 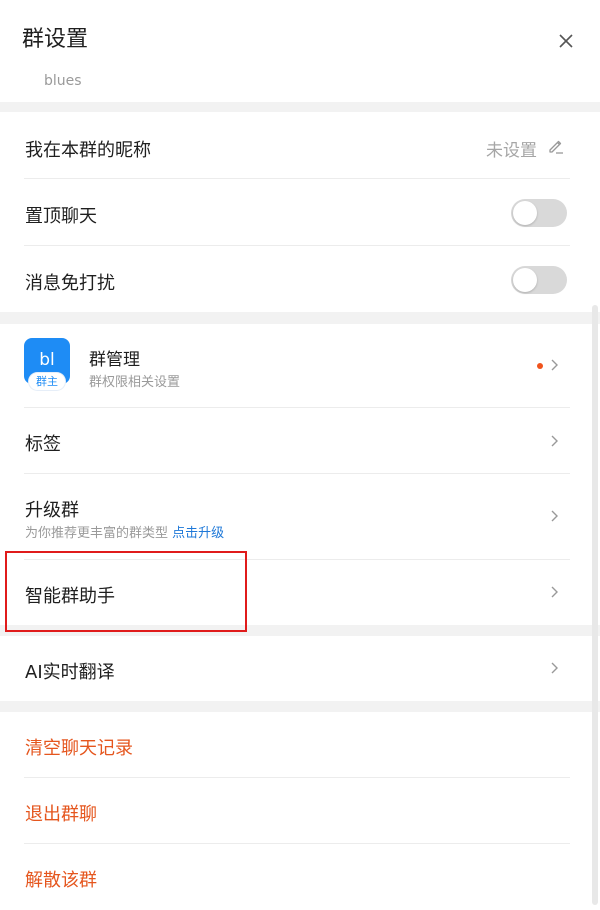 I want to click on dissolve-group-row: 解散该群, so click(x=300, y=877).